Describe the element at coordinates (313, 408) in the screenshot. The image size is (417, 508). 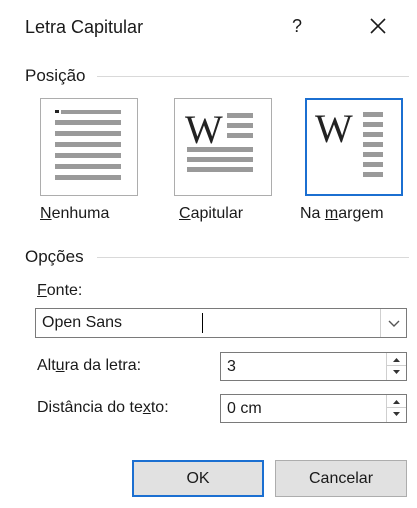
I see `distance-spinbox: 0 cm` at that location.